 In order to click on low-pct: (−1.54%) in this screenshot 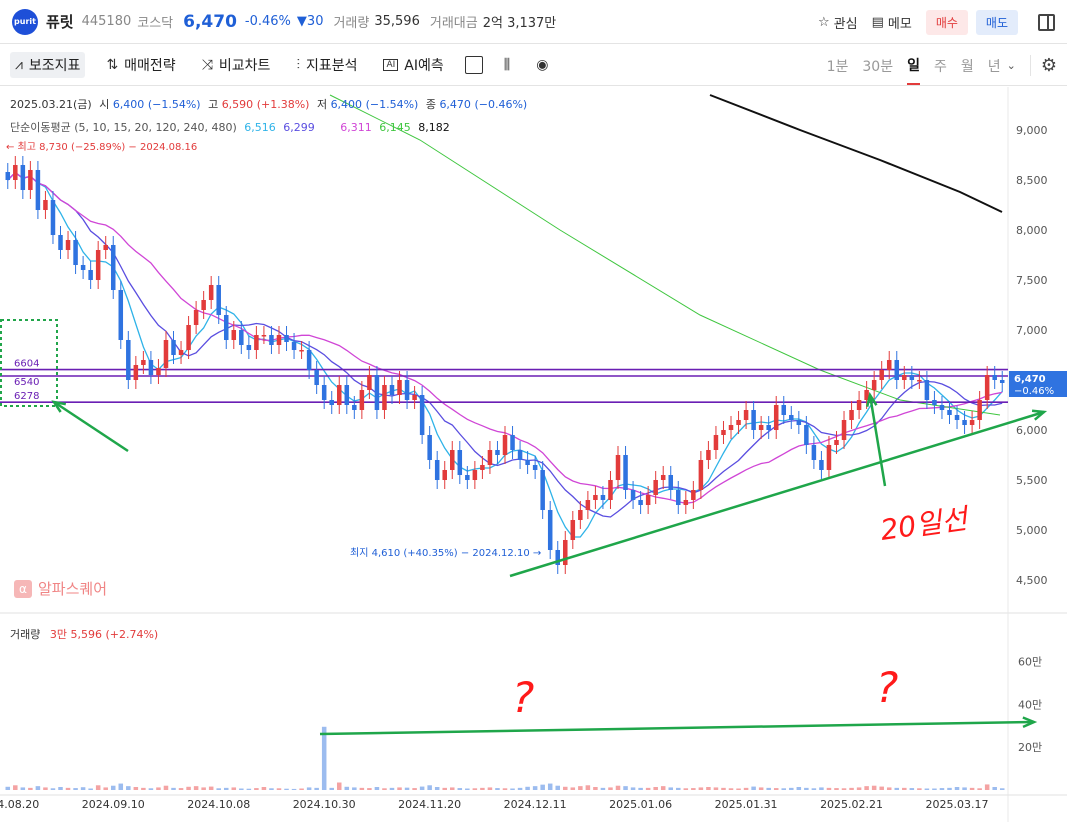, I will do `click(392, 104)`.